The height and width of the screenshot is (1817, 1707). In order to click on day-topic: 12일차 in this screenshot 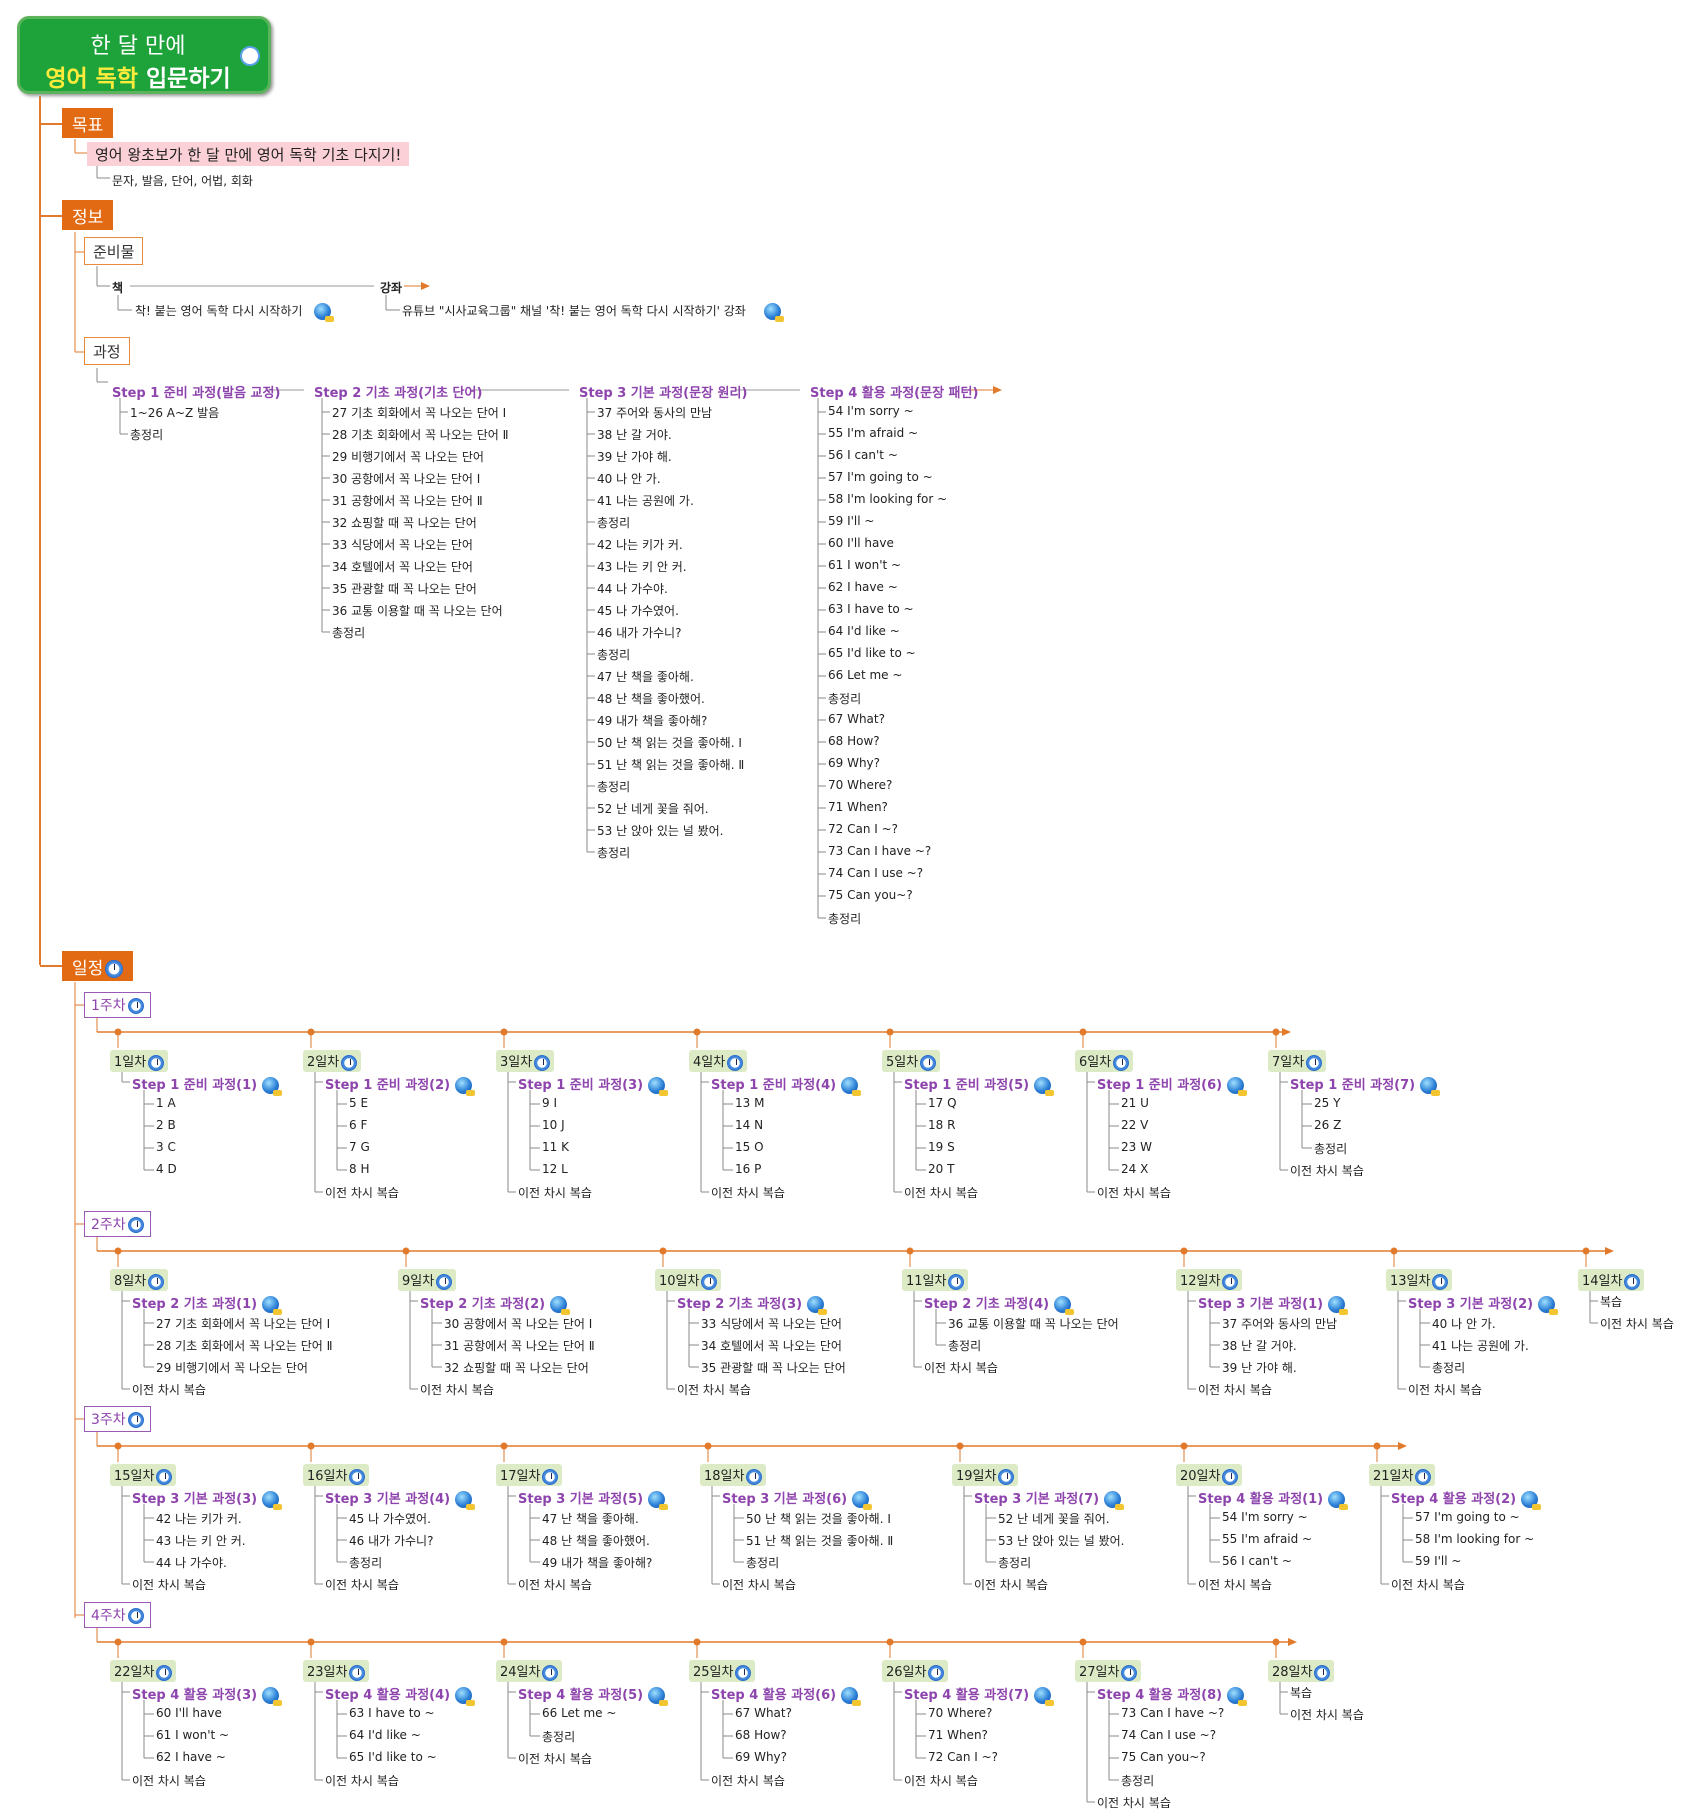, I will do `click(1209, 1280)`.